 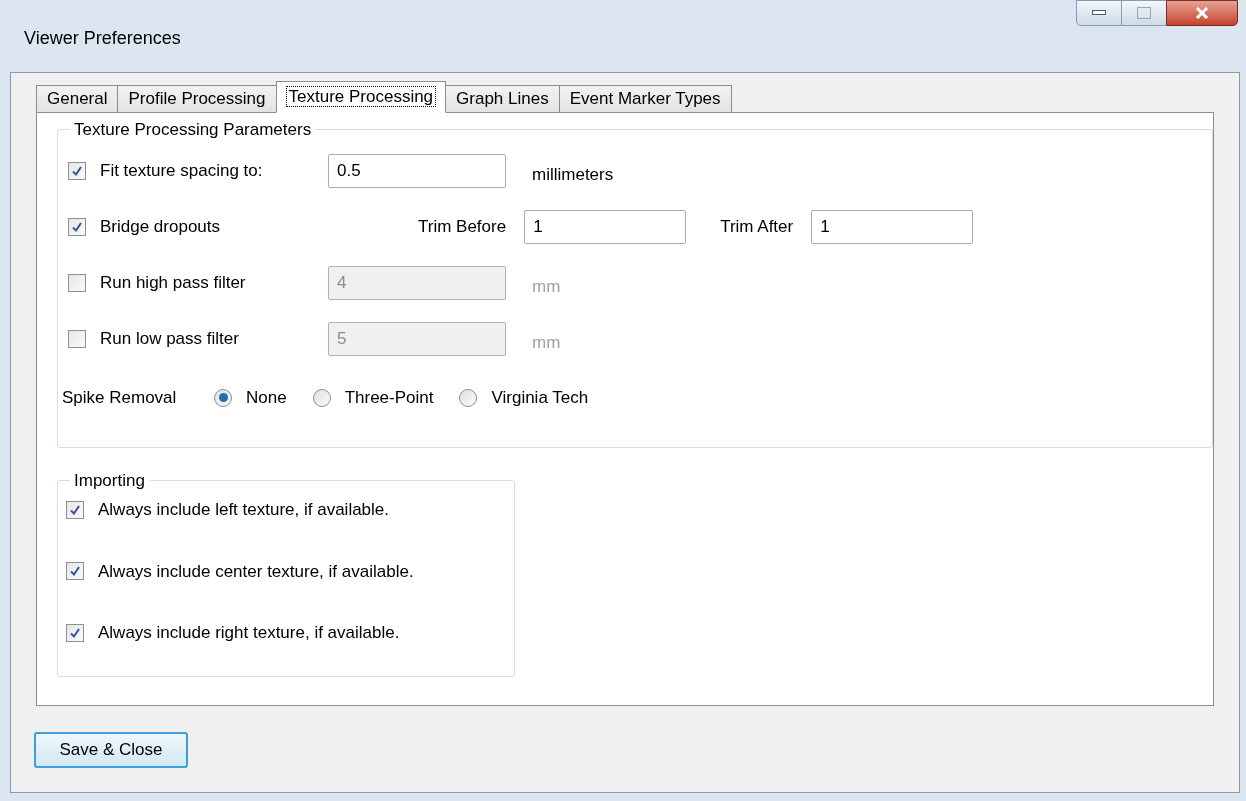 I want to click on checkbox-label: Bridge dropouts, so click(x=160, y=226).